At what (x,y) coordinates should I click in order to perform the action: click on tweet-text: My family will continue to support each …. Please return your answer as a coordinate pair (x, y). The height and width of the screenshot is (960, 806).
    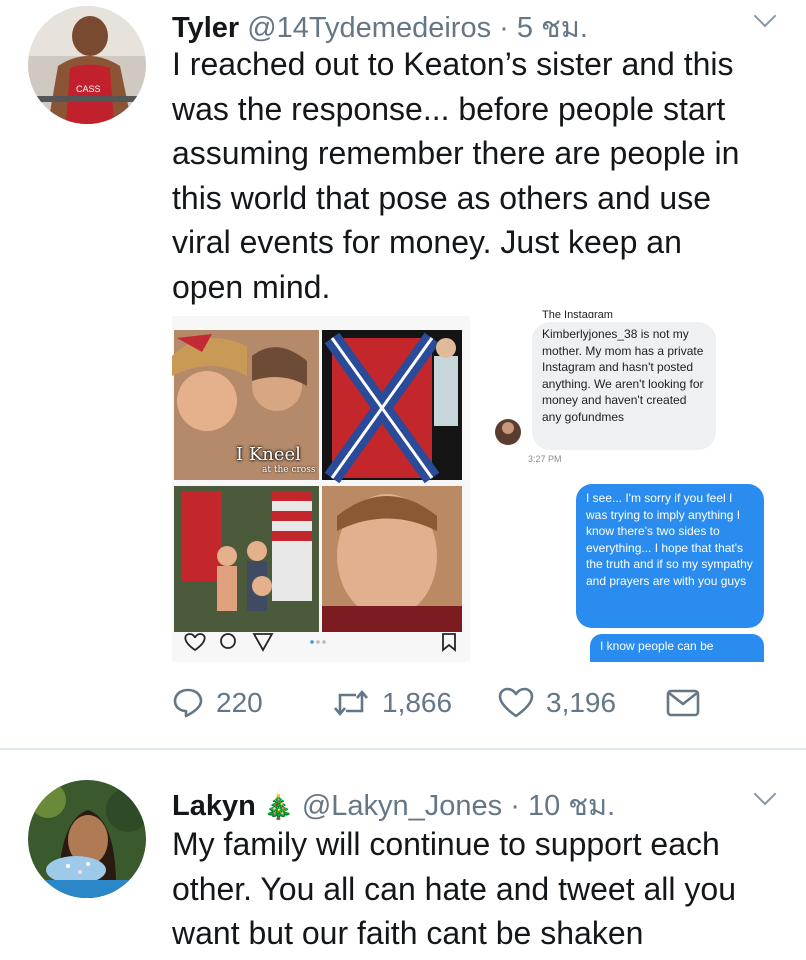
    Looking at the image, I should click on (454, 888).